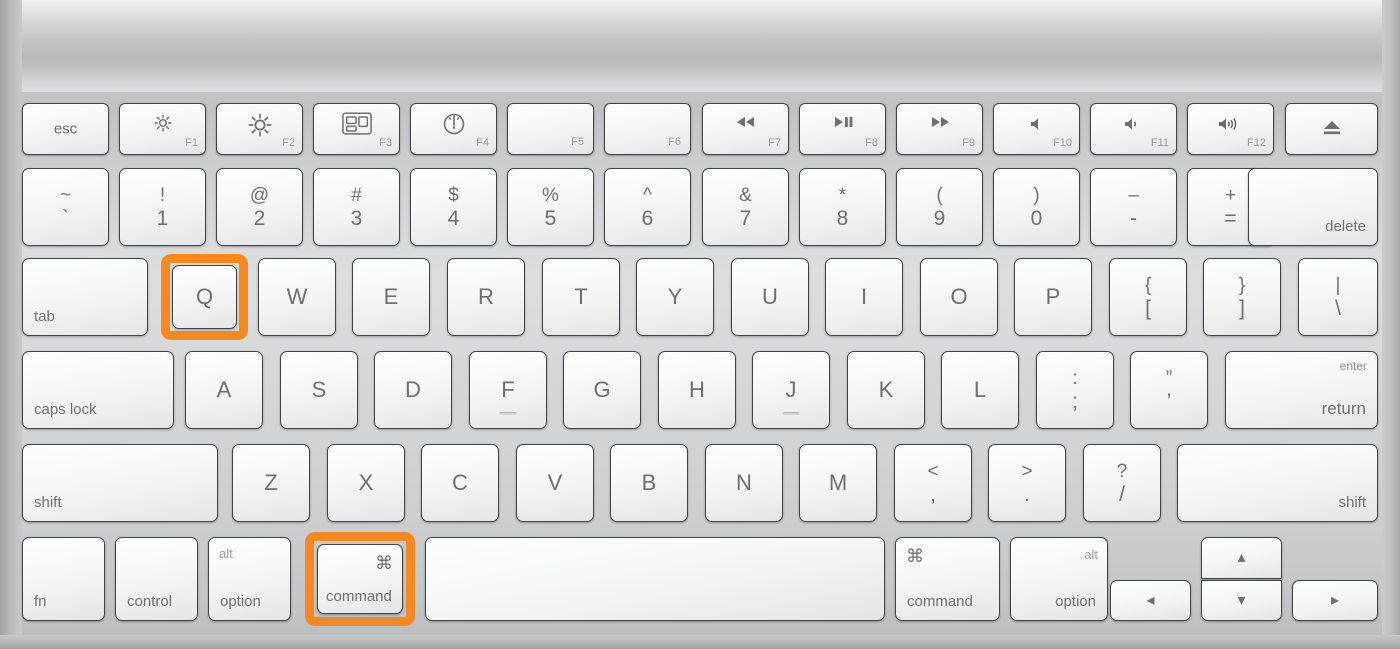  What do you see at coordinates (838, 483) in the screenshot?
I see `key-m: M` at bounding box center [838, 483].